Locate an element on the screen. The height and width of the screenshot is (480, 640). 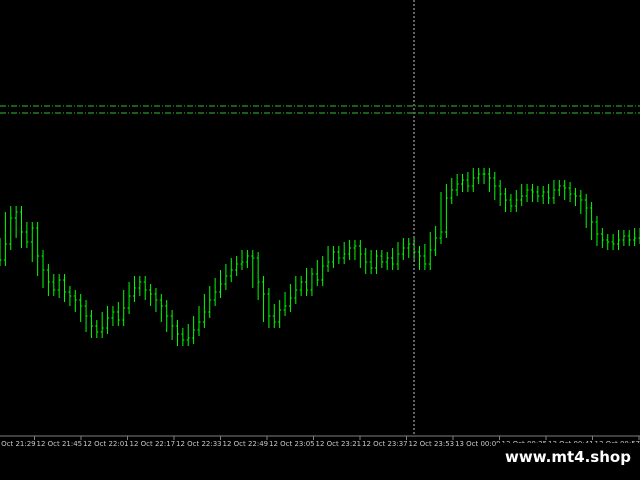
time-axis-tick-label: 12 Oct 21:45 is located at coordinates (60, 444).